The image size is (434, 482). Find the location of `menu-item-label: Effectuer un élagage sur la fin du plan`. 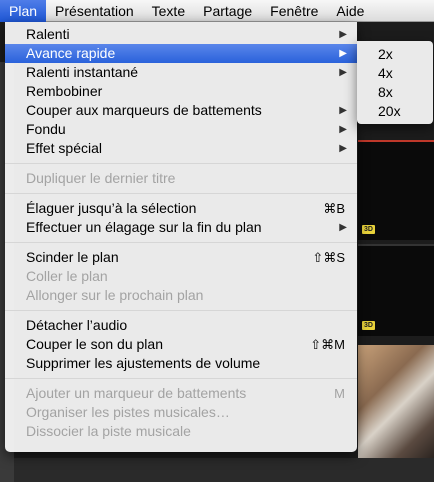

menu-item-label: Effectuer un élagage sur la fin du plan is located at coordinates (144, 227).